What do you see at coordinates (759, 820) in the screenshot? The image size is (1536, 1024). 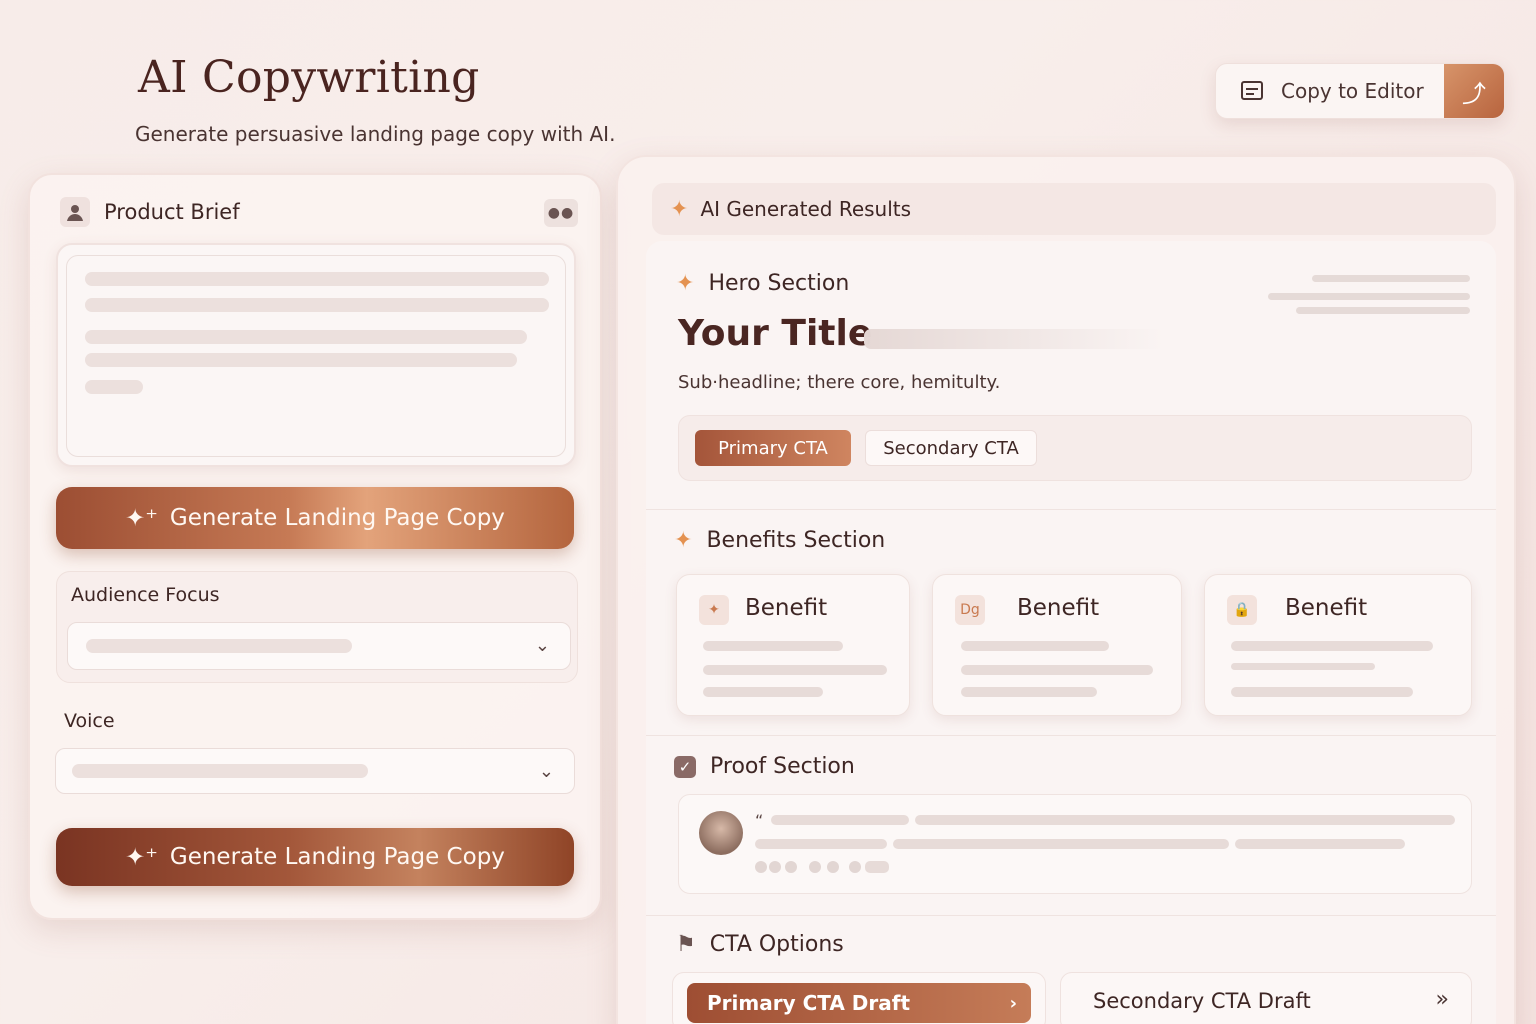 I see `quote-mark: “` at bounding box center [759, 820].